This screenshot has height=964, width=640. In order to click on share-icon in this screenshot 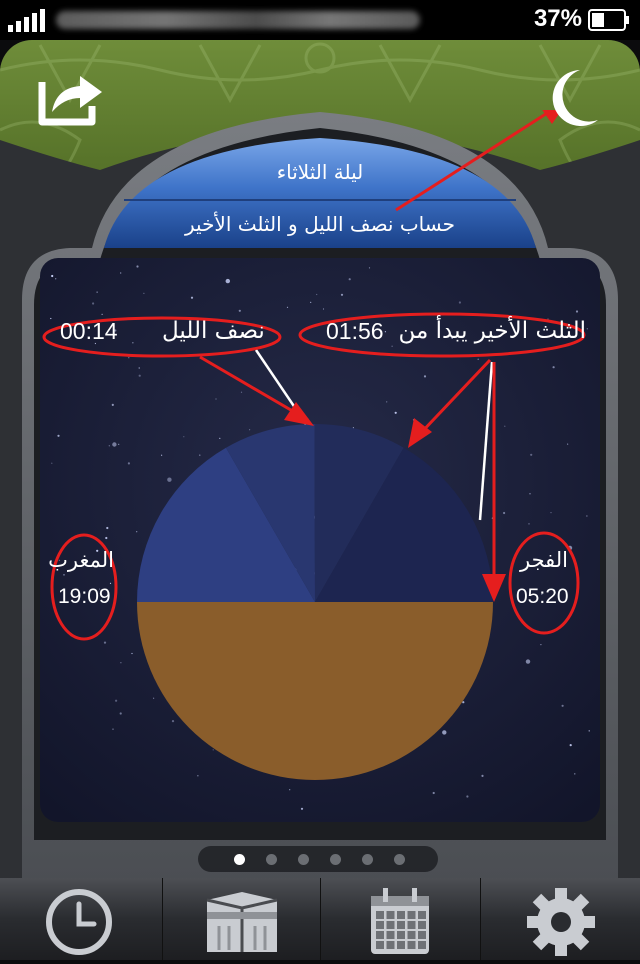, I will do `click(72, 97)`.